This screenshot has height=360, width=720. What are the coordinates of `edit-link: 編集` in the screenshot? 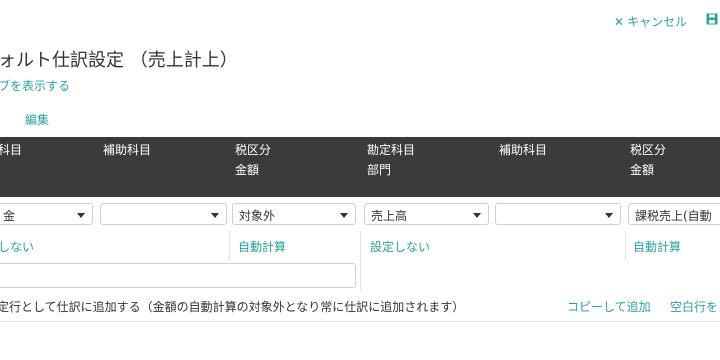 It's located at (37, 119).